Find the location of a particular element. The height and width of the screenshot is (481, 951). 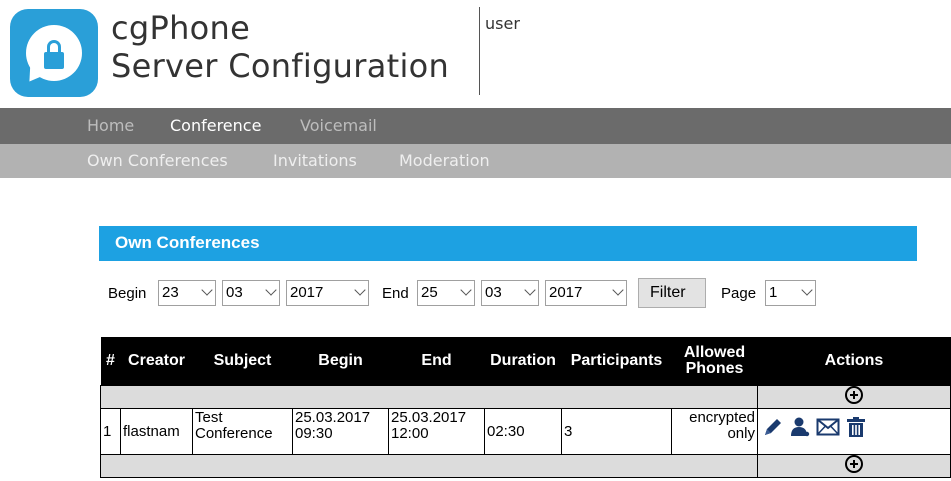

user-label: user is located at coordinates (502, 23).